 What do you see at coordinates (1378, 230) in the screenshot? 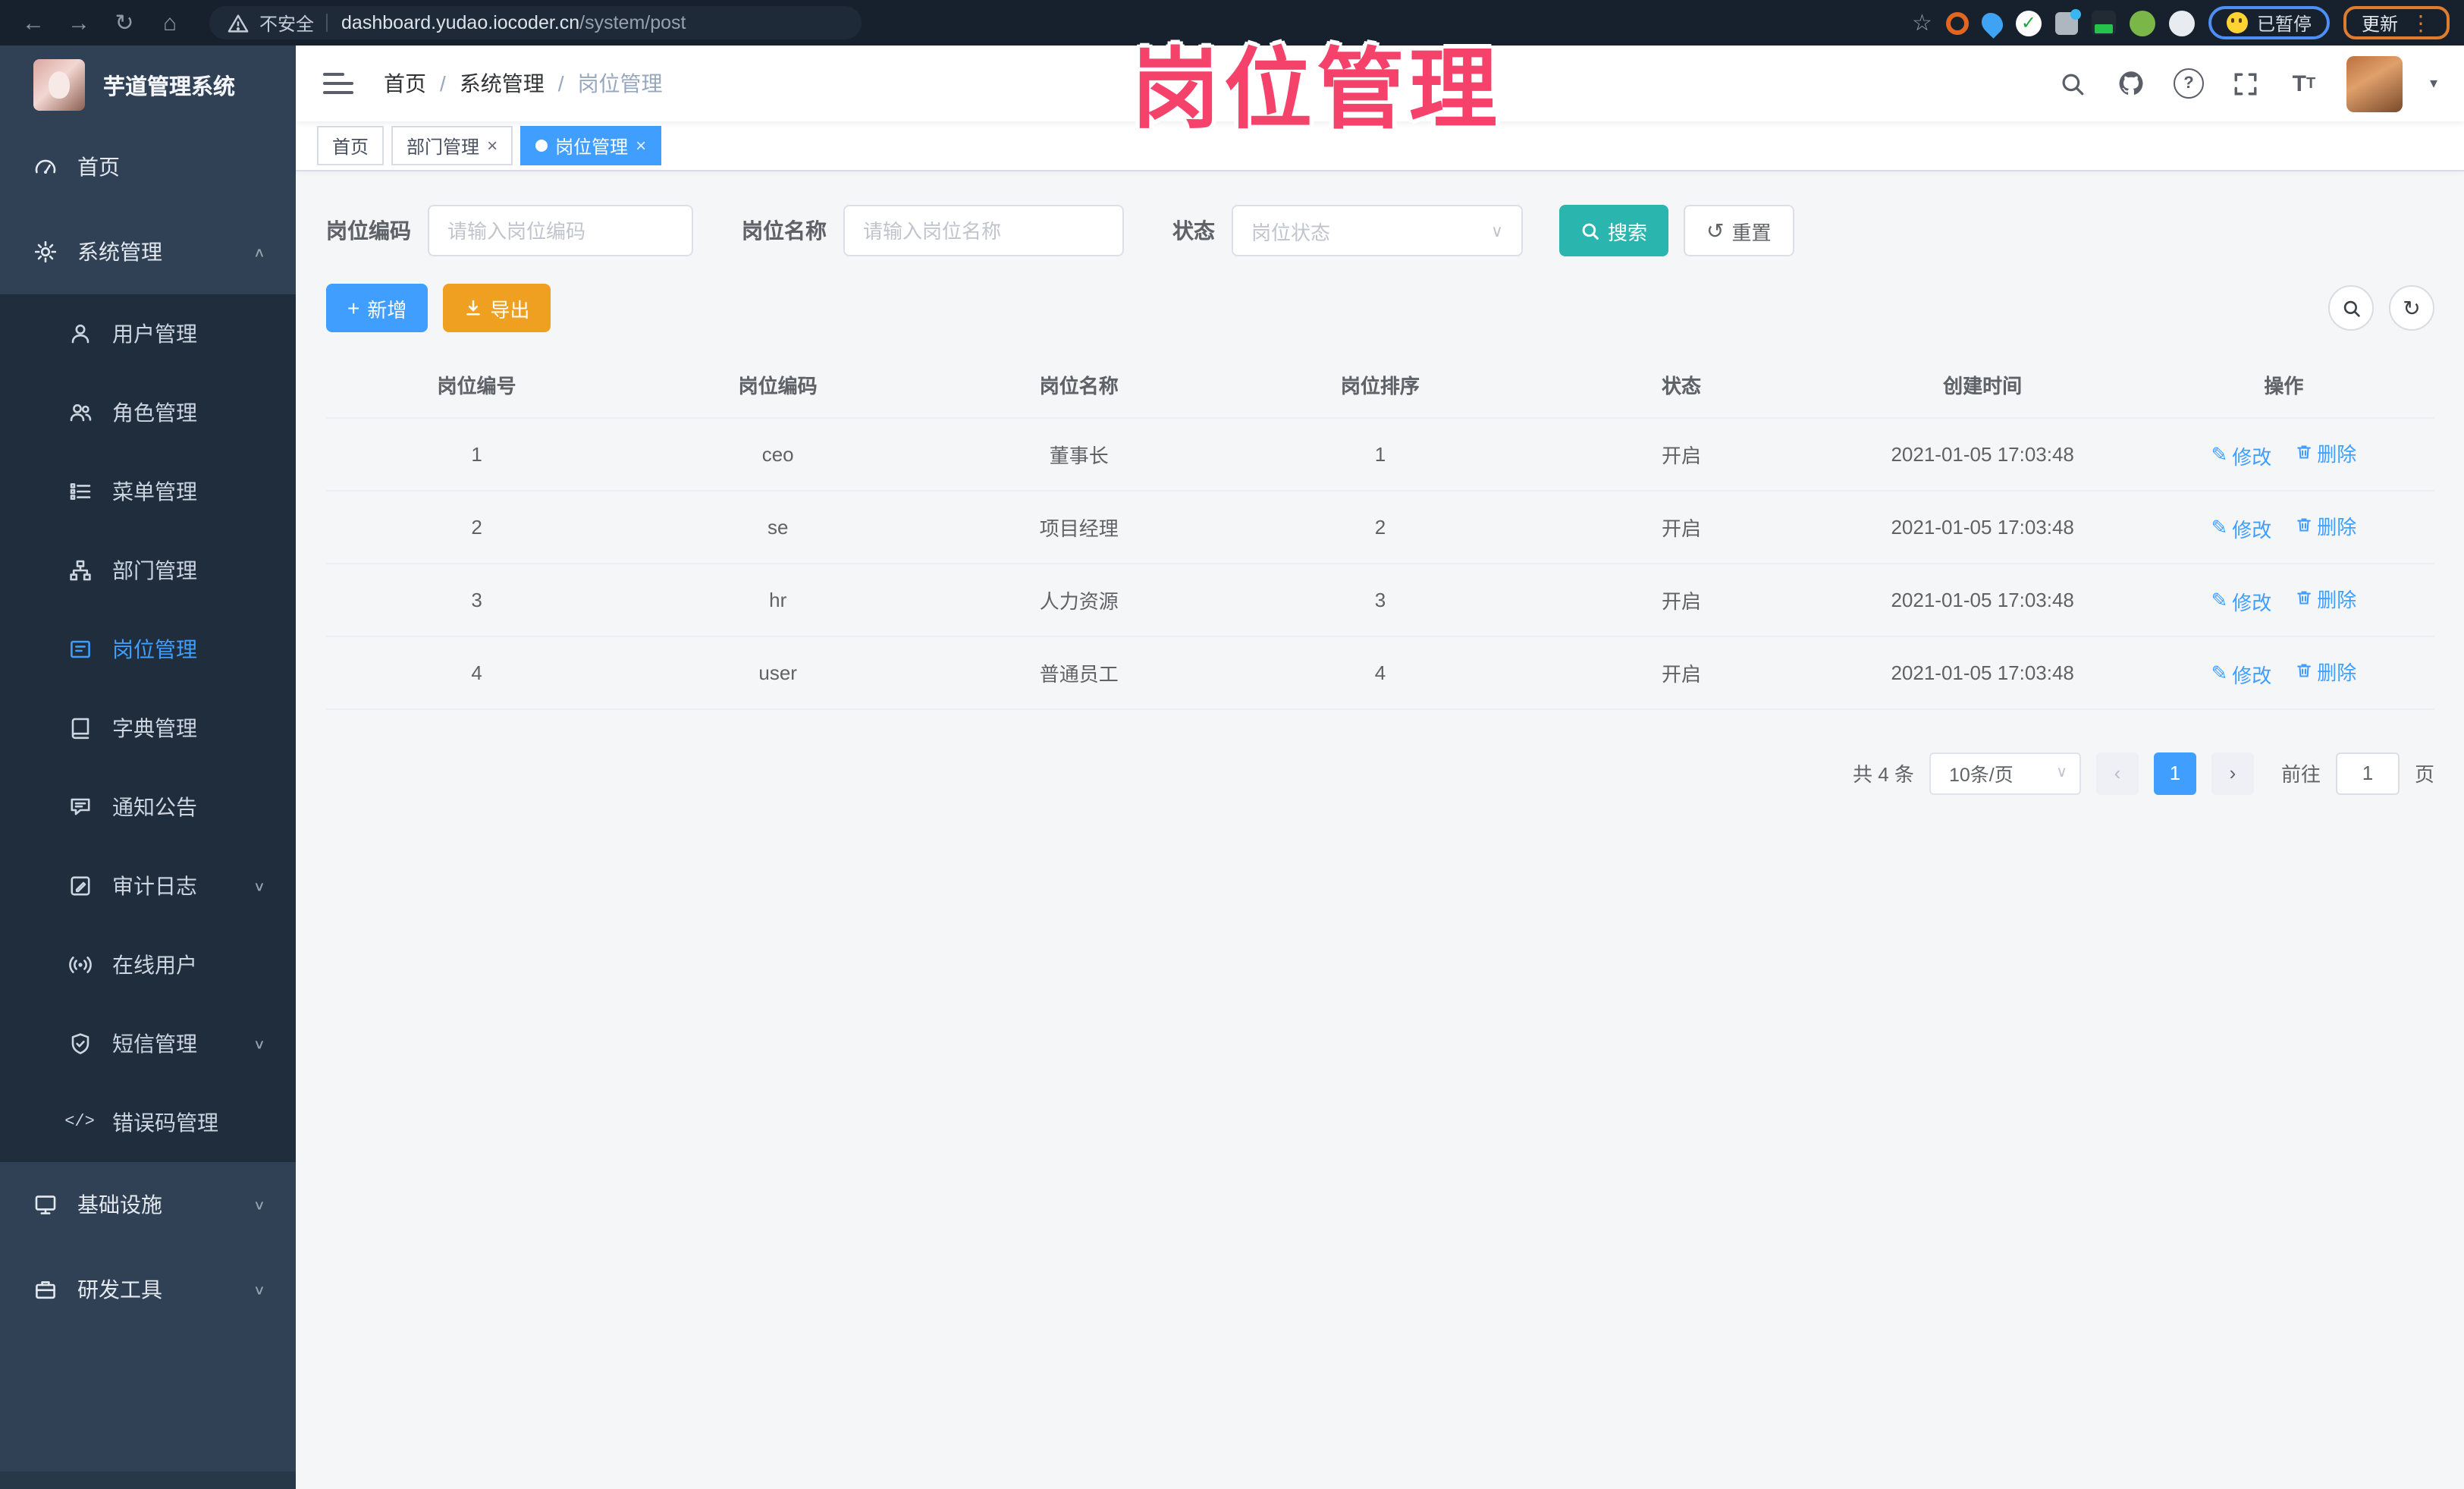
I see `status-select: 岗位状态 ∨` at bounding box center [1378, 230].